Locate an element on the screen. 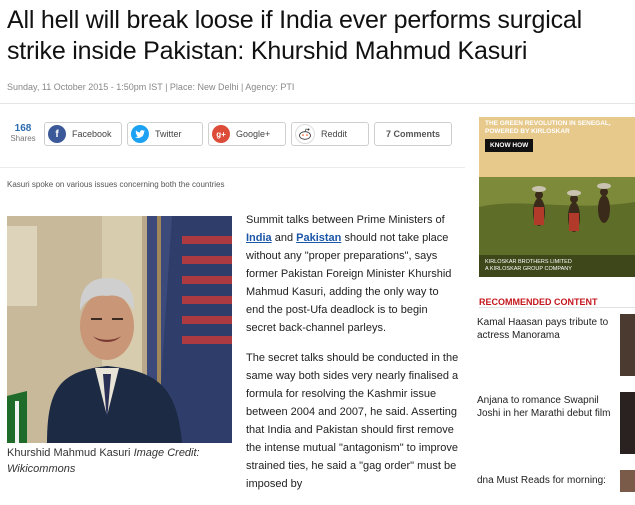 The width and height of the screenshot is (635, 505). twitter-icon is located at coordinates (140, 134).